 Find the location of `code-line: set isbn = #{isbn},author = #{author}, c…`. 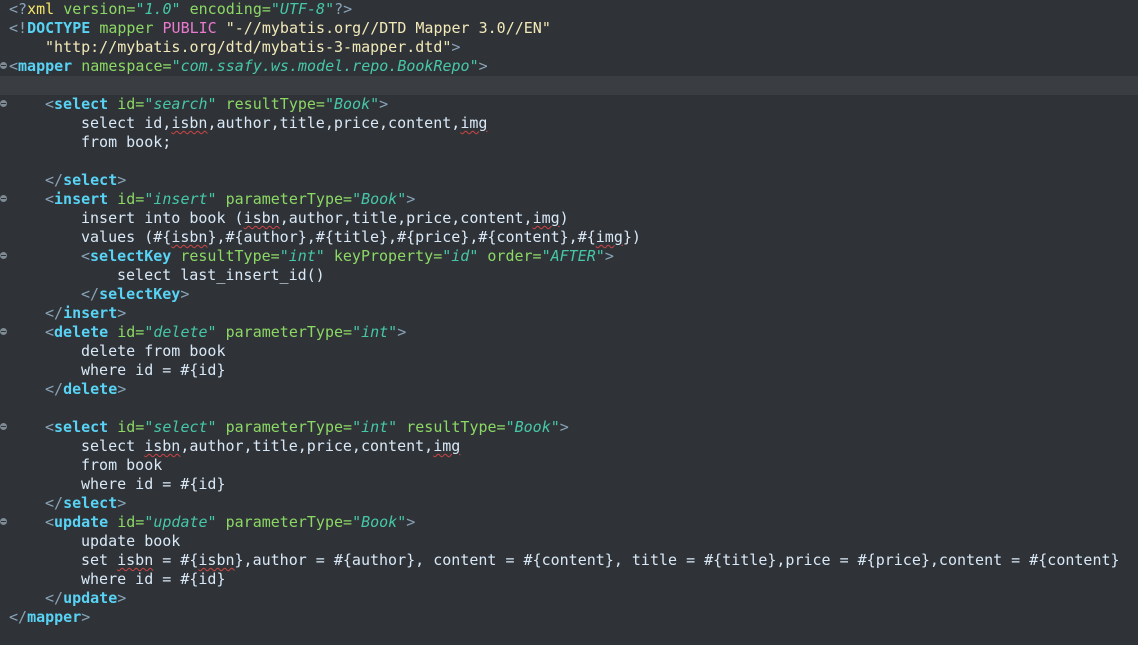

code-line: set isbn = #{isbn},author = #{author}, c… is located at coordinates (569, 560).